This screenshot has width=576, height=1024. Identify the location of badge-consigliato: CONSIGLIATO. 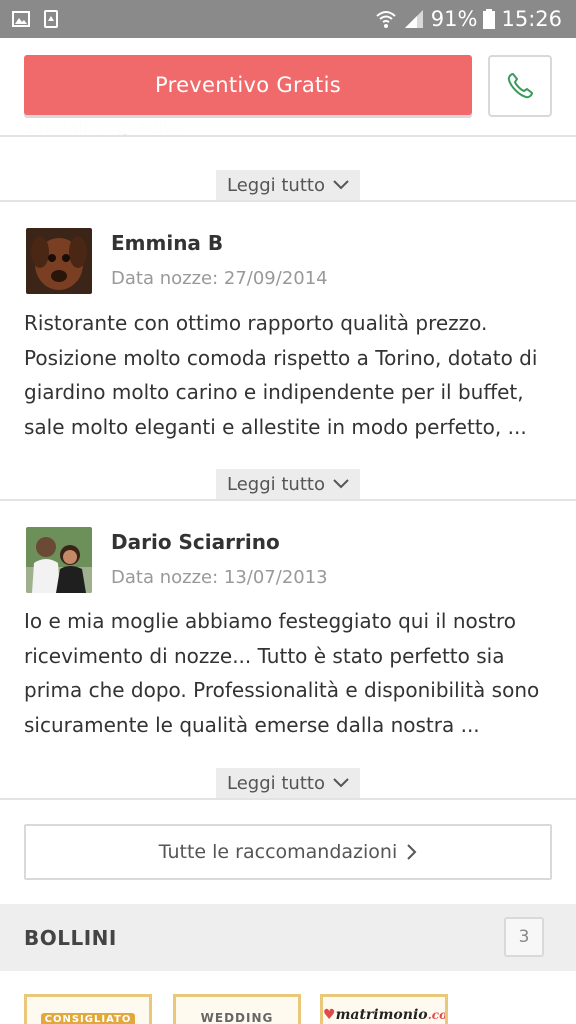
(88, 1009).